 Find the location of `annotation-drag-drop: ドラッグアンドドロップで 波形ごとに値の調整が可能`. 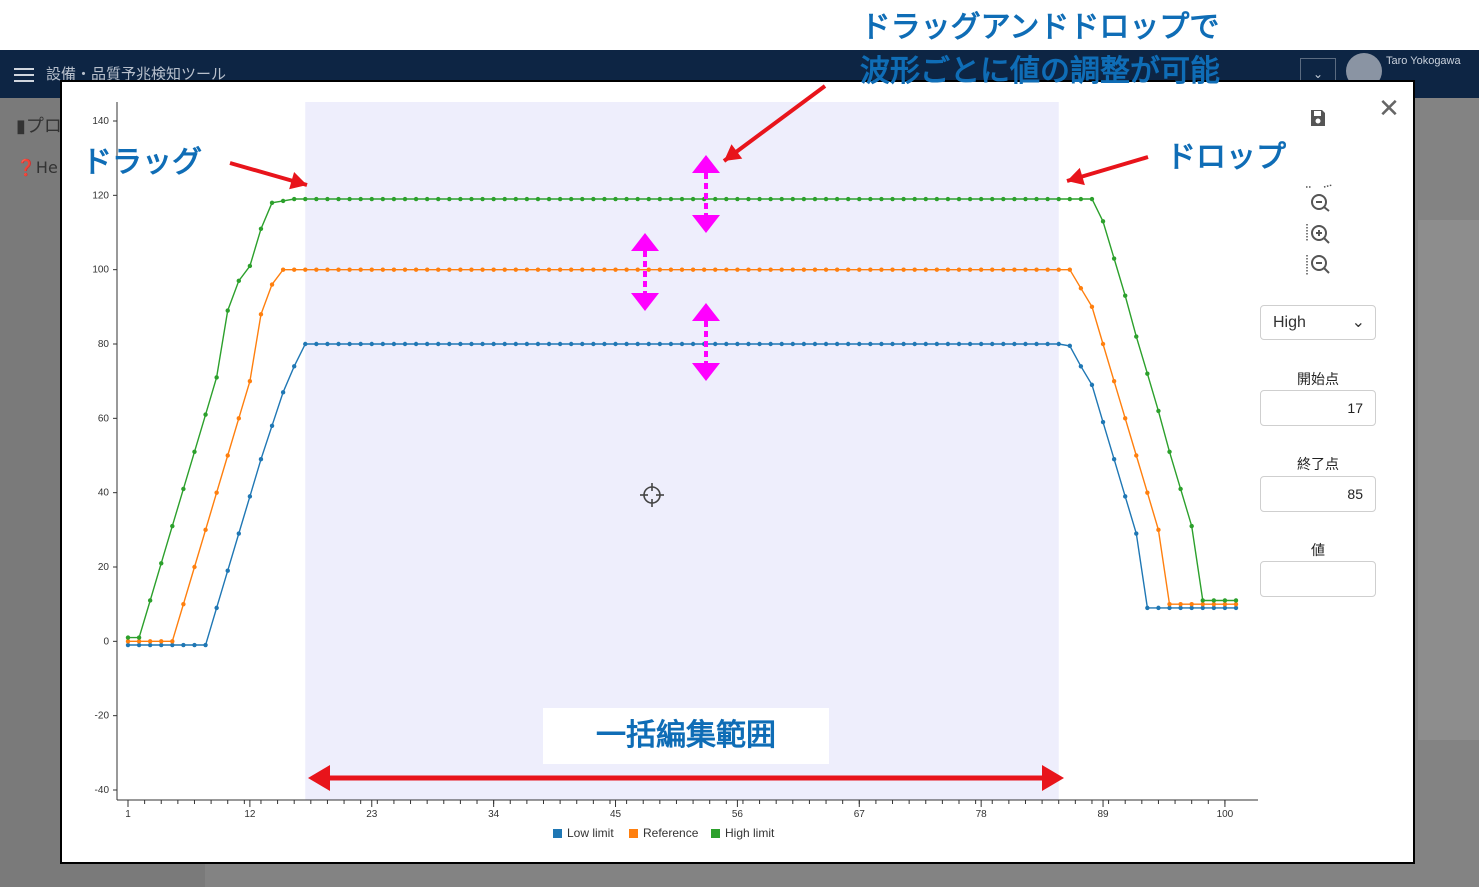

annotation-drag-drop: ドラッグアンドドロップで 波形ごとに値の調整が可能 is located at coordinates (1040, 50).